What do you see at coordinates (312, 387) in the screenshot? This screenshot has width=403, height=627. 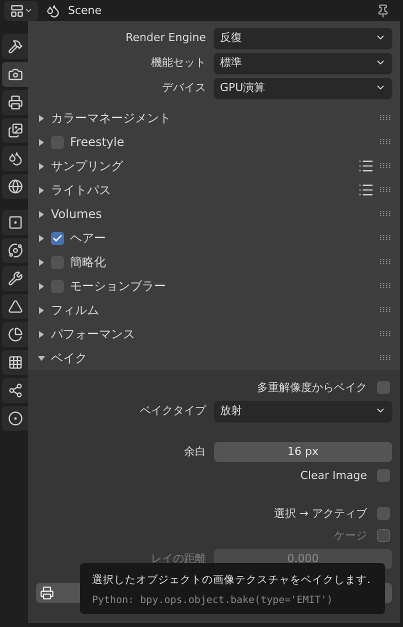 I see `checkbox-label: 多重解像度からベイク` at bounding box center [312, 387].